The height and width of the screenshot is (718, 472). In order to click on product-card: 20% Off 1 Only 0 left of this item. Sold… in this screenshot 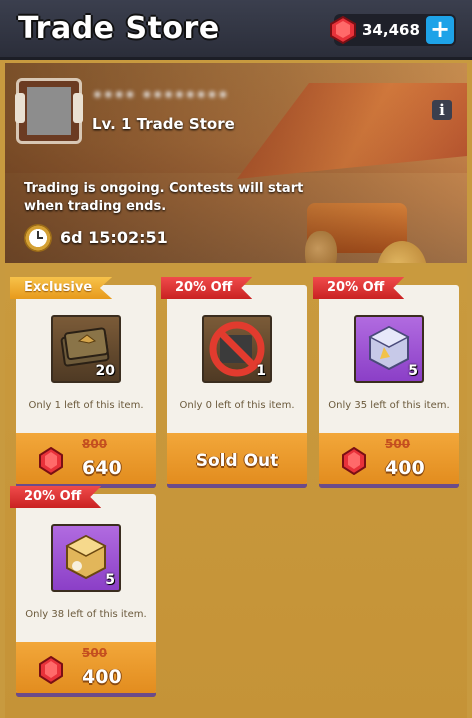, I will do `click(234, 382)`.